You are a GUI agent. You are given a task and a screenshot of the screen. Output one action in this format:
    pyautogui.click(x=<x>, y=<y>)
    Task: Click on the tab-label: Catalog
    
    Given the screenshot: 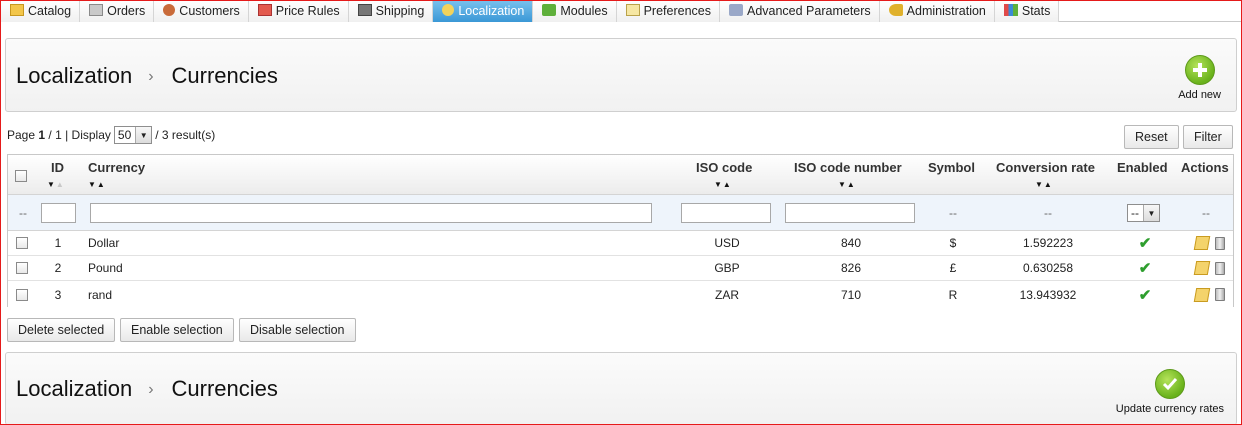 What is the action you would take?
    pyautogui.click(x=50, y=11)
    